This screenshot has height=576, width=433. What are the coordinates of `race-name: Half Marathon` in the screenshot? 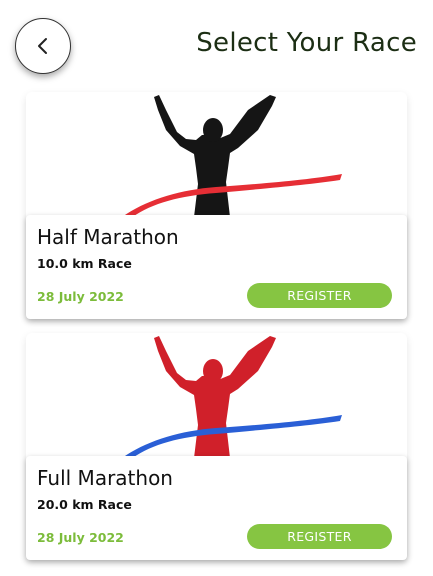 It's located at (108, 237).